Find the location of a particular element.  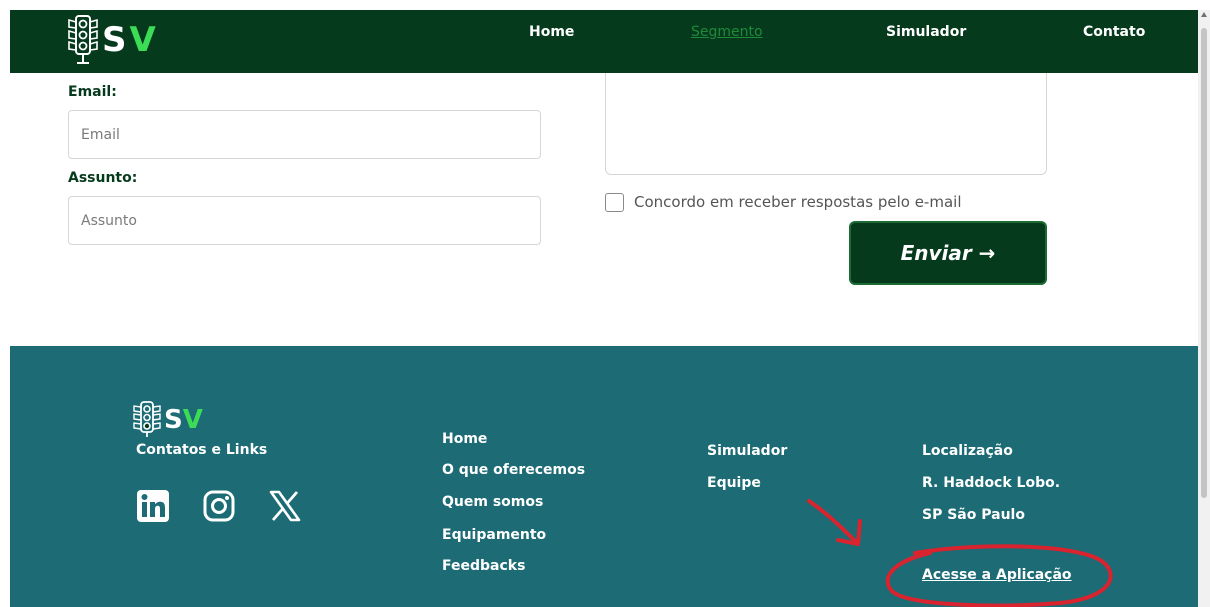

x-icon is located at coordinates (285, 506).